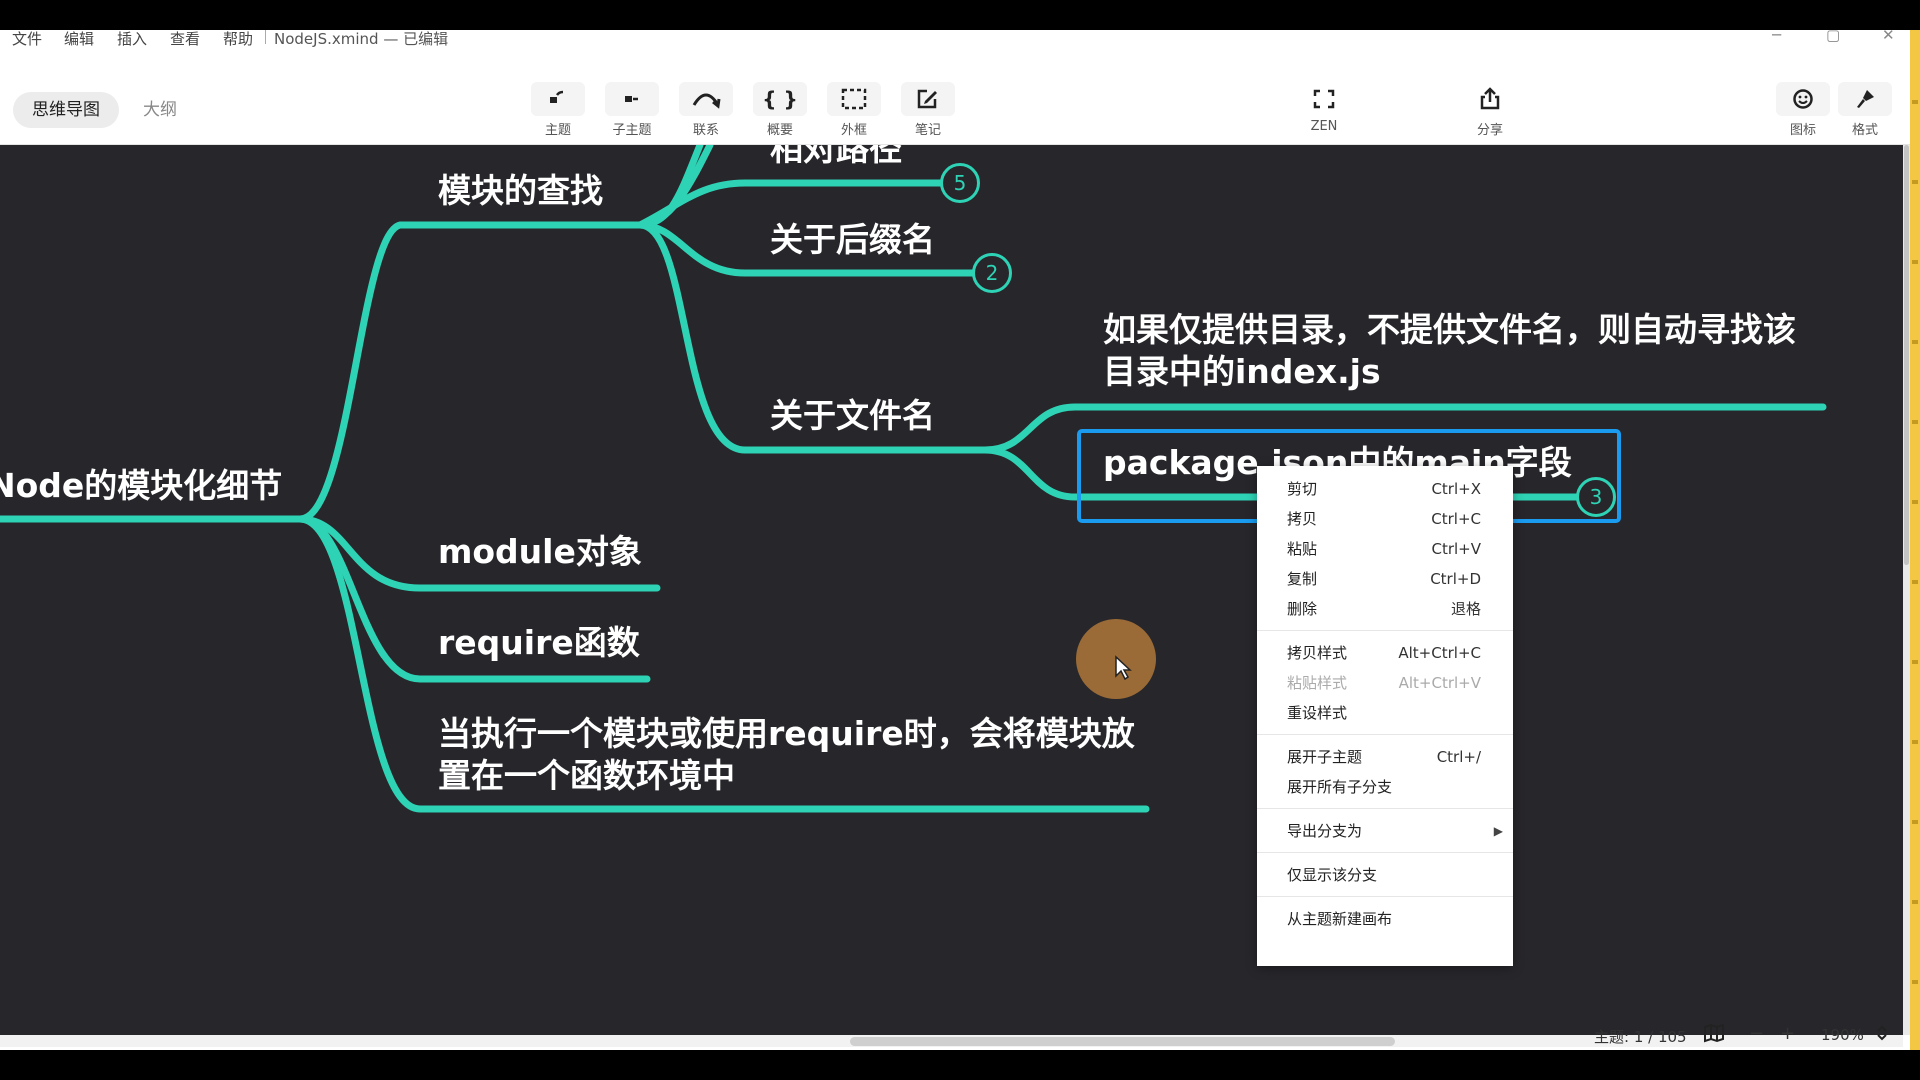 The image size is (1920, 1080). Describe the element at coordinates (141, 486) in the screenshot. I see `central-topic: Node的模块化细节` at that location.